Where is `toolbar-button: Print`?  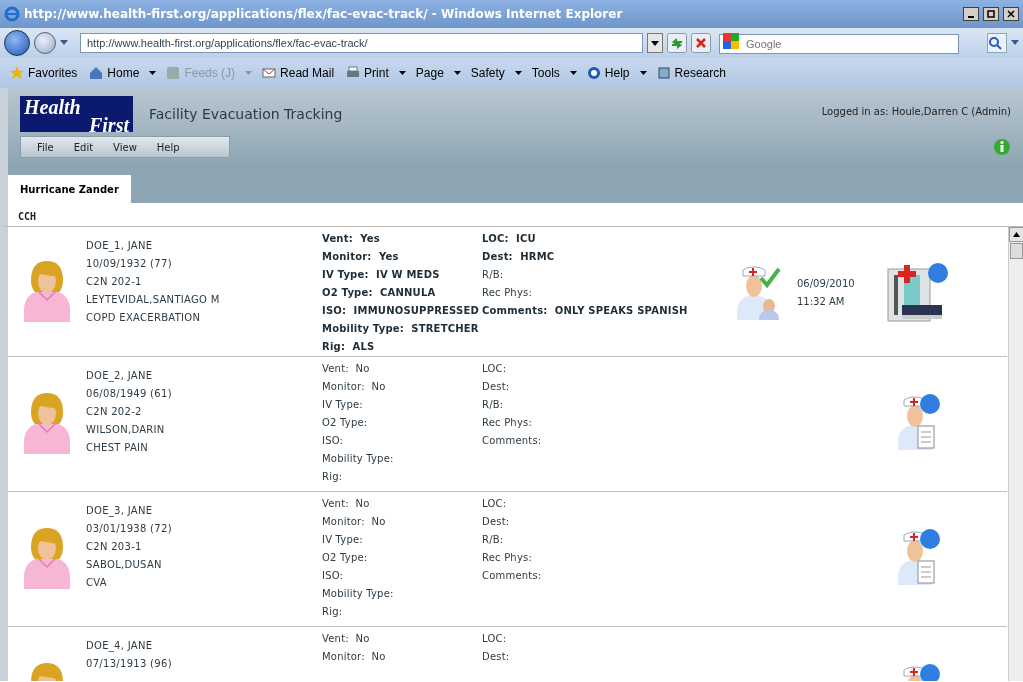 toolbar-button: Print is located at coordinates (367, 73).